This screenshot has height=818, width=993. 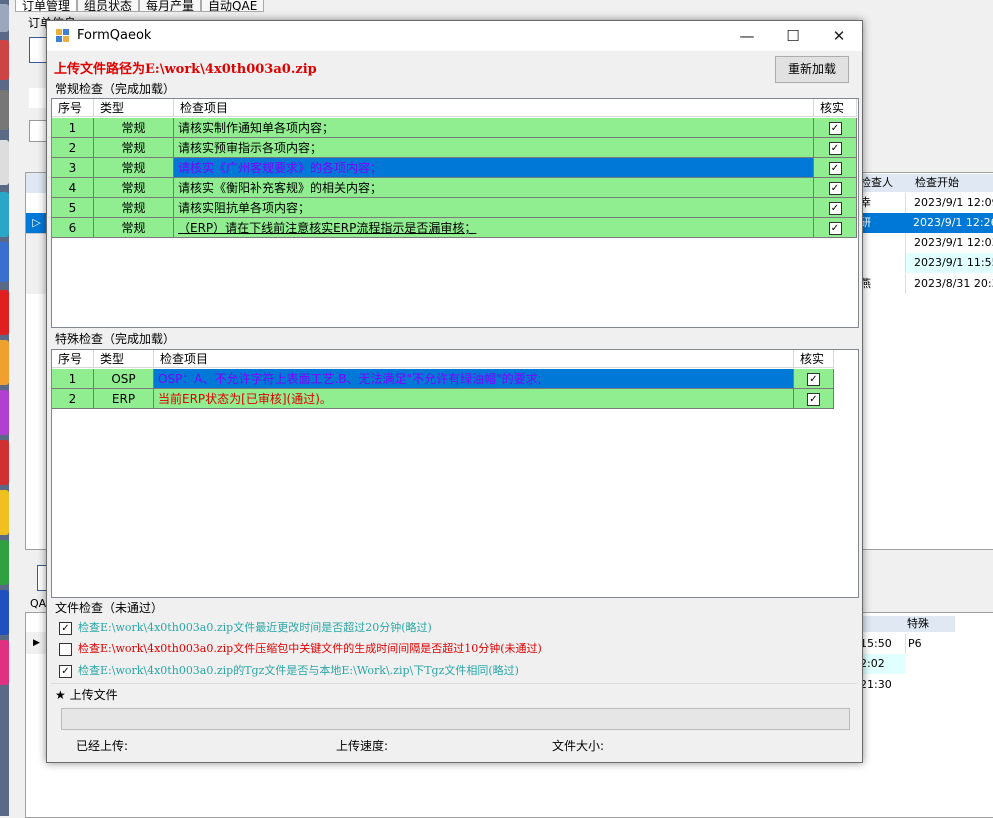 What do you see at coordinates (949, 263) in the screenshot?
I see `cell-start-time: 2023/9/1 11:55` at bounding box center [949, 263].